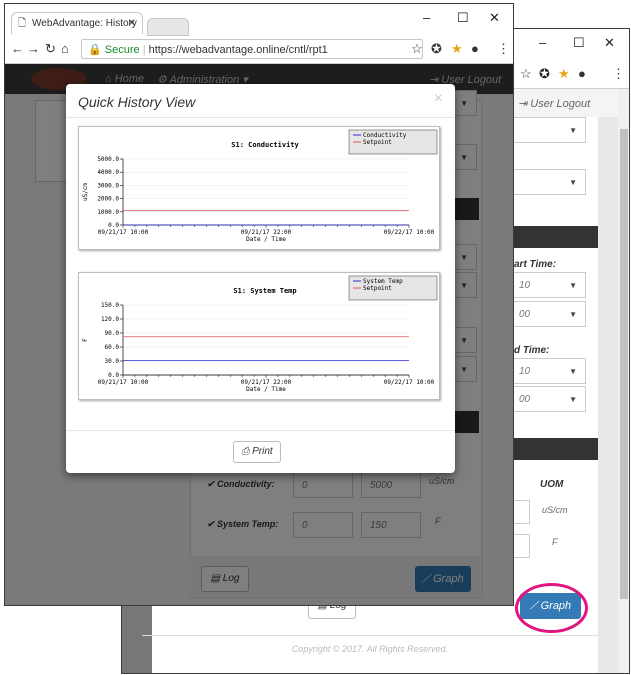 The image size is (631, 675). I want to click on reload-icon: ↻, so click(50, 49).